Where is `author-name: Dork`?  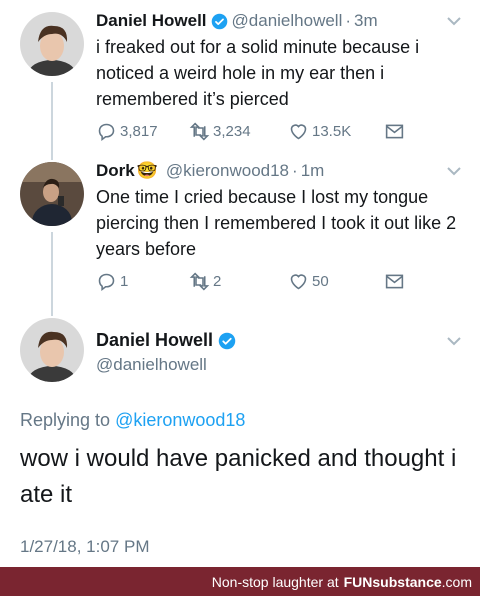 author-name: Dork is located at coordinates (115, 171).